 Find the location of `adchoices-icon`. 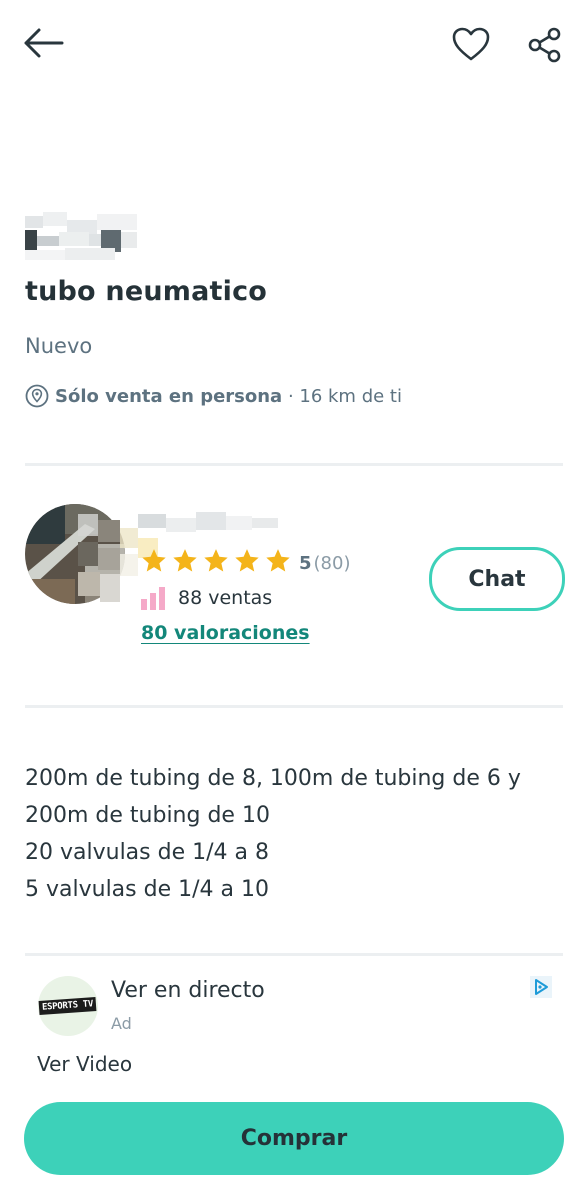

adchoices-icon is located at coordinates (541, 987).